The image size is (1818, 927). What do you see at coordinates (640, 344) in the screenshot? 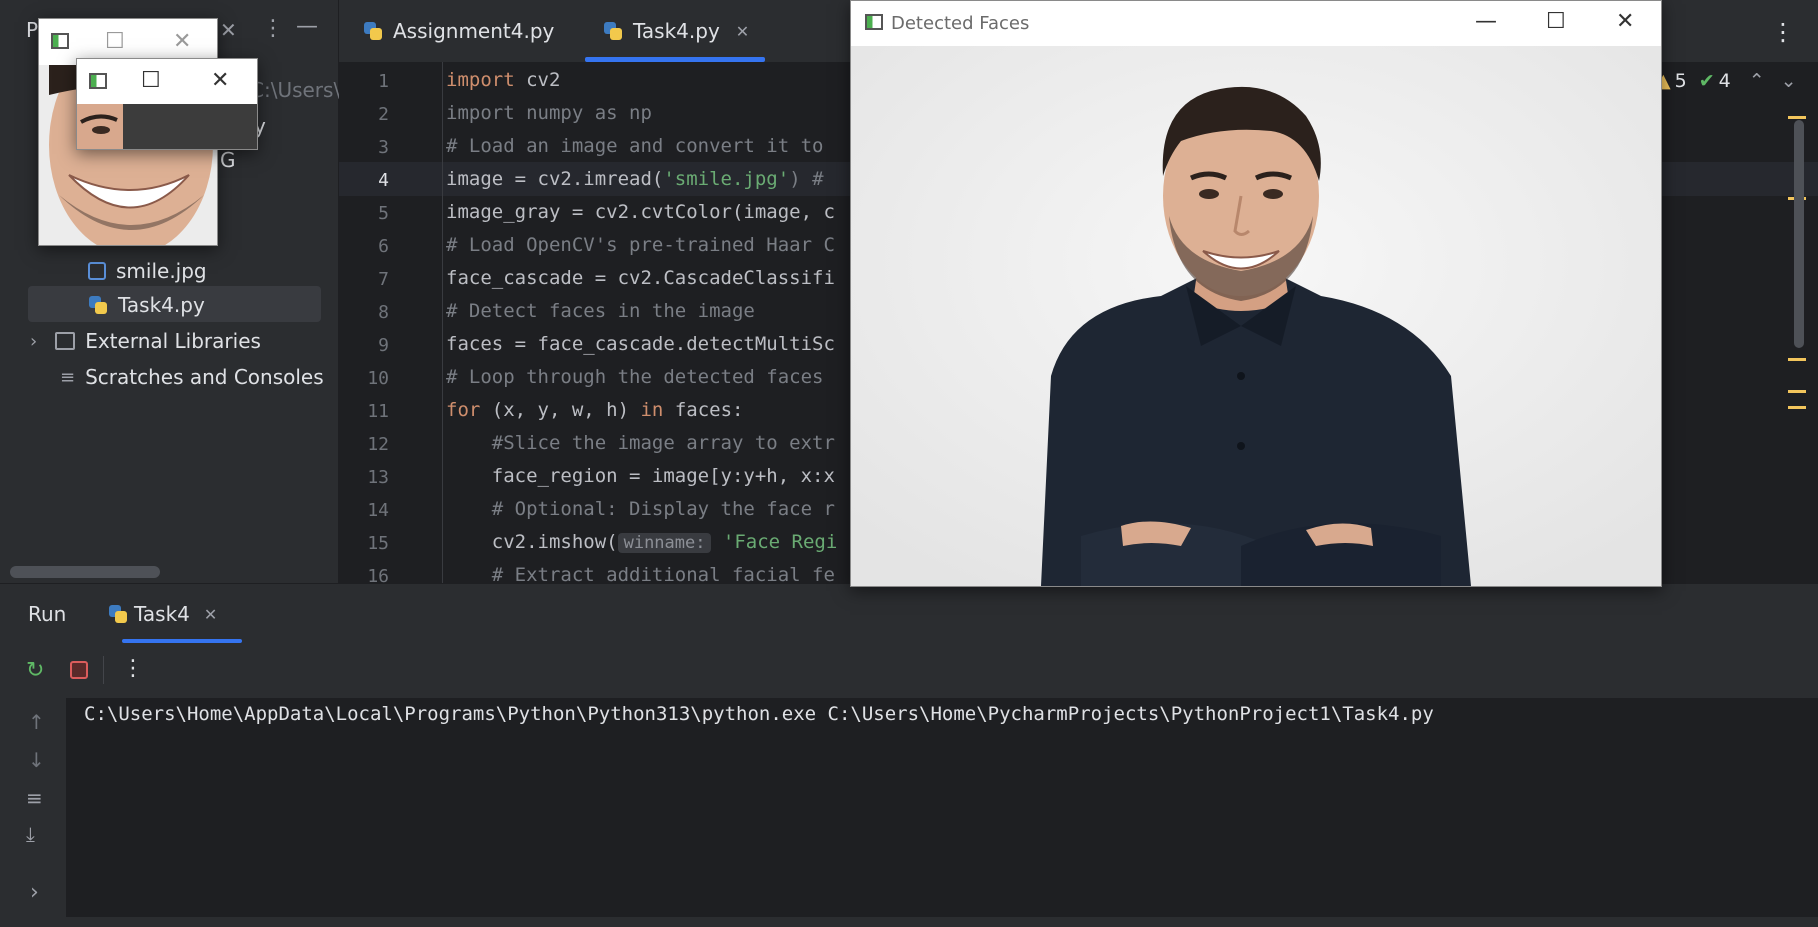
I see `code-line: faces = face_cascade.detectMultiSc` at bounding box center [640, 344].